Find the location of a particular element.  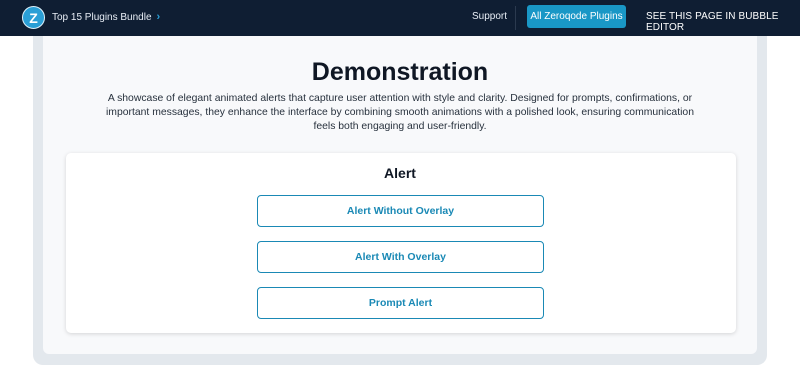

alert-with-overlay-button: Alert With Overlay is located at coordinates (400, 257).